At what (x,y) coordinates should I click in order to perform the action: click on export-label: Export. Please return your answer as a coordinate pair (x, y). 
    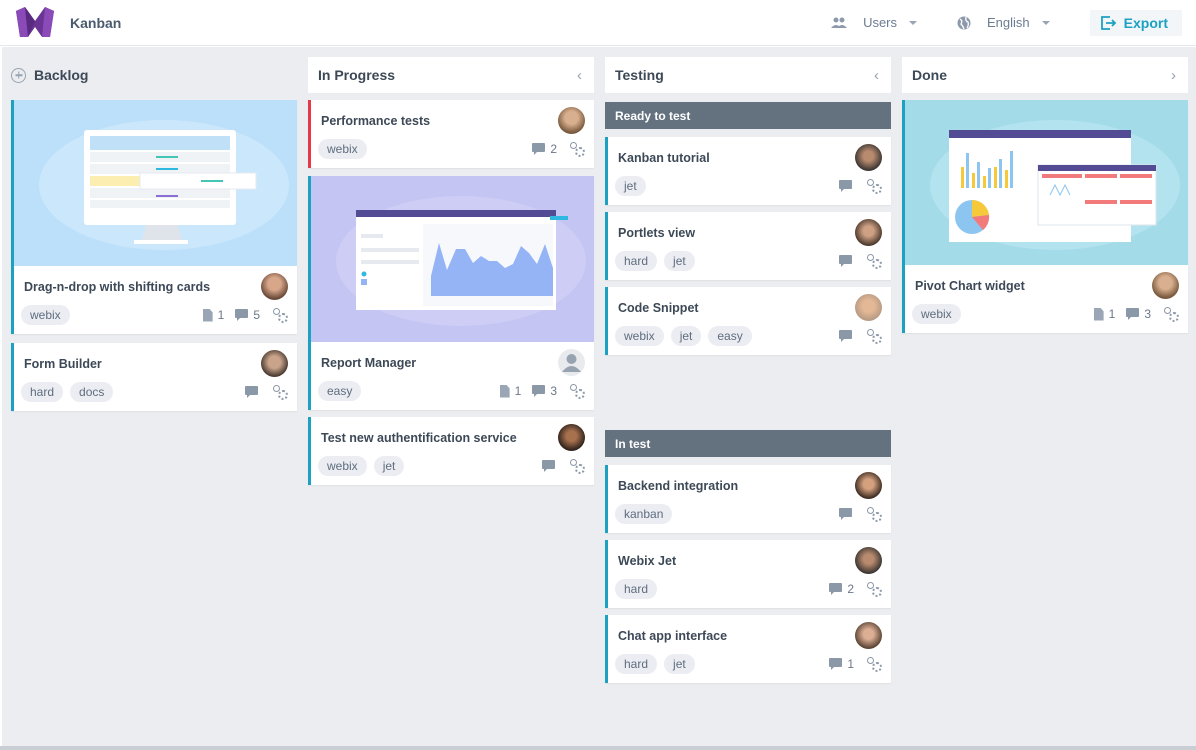
    Looking at the image, I should click on (1145, 22).